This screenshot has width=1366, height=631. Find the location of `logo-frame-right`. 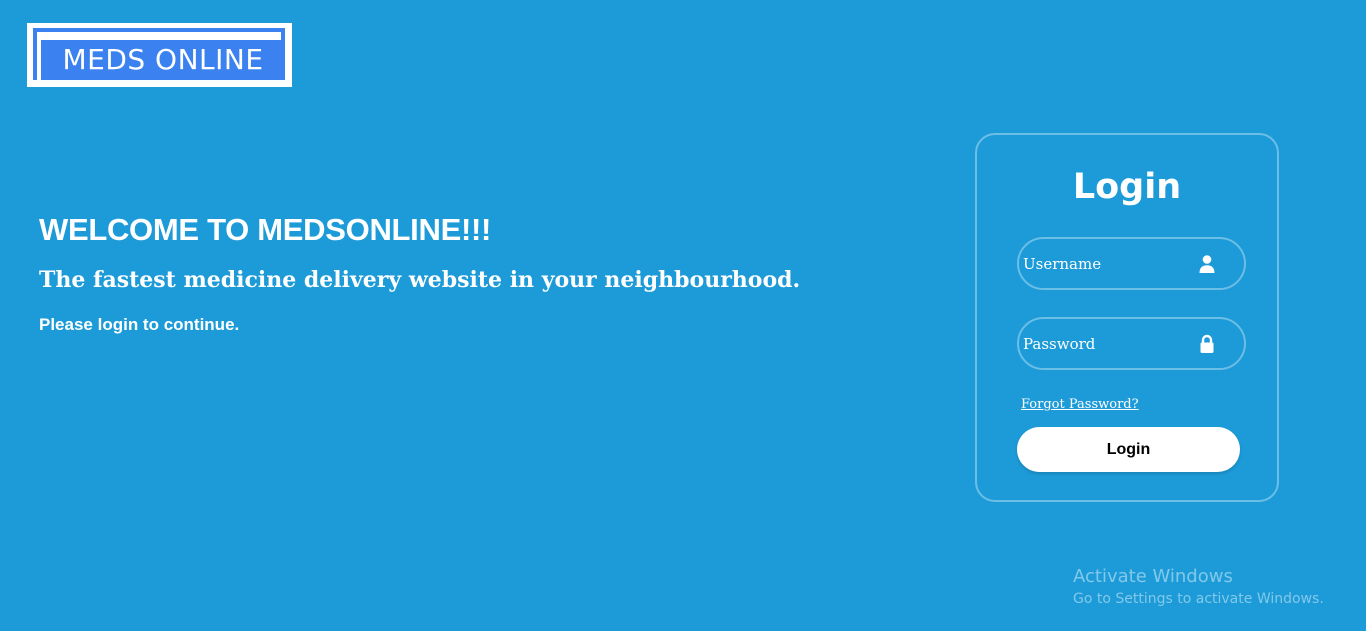

logo-frame-right is located at coordinates (283, 34).